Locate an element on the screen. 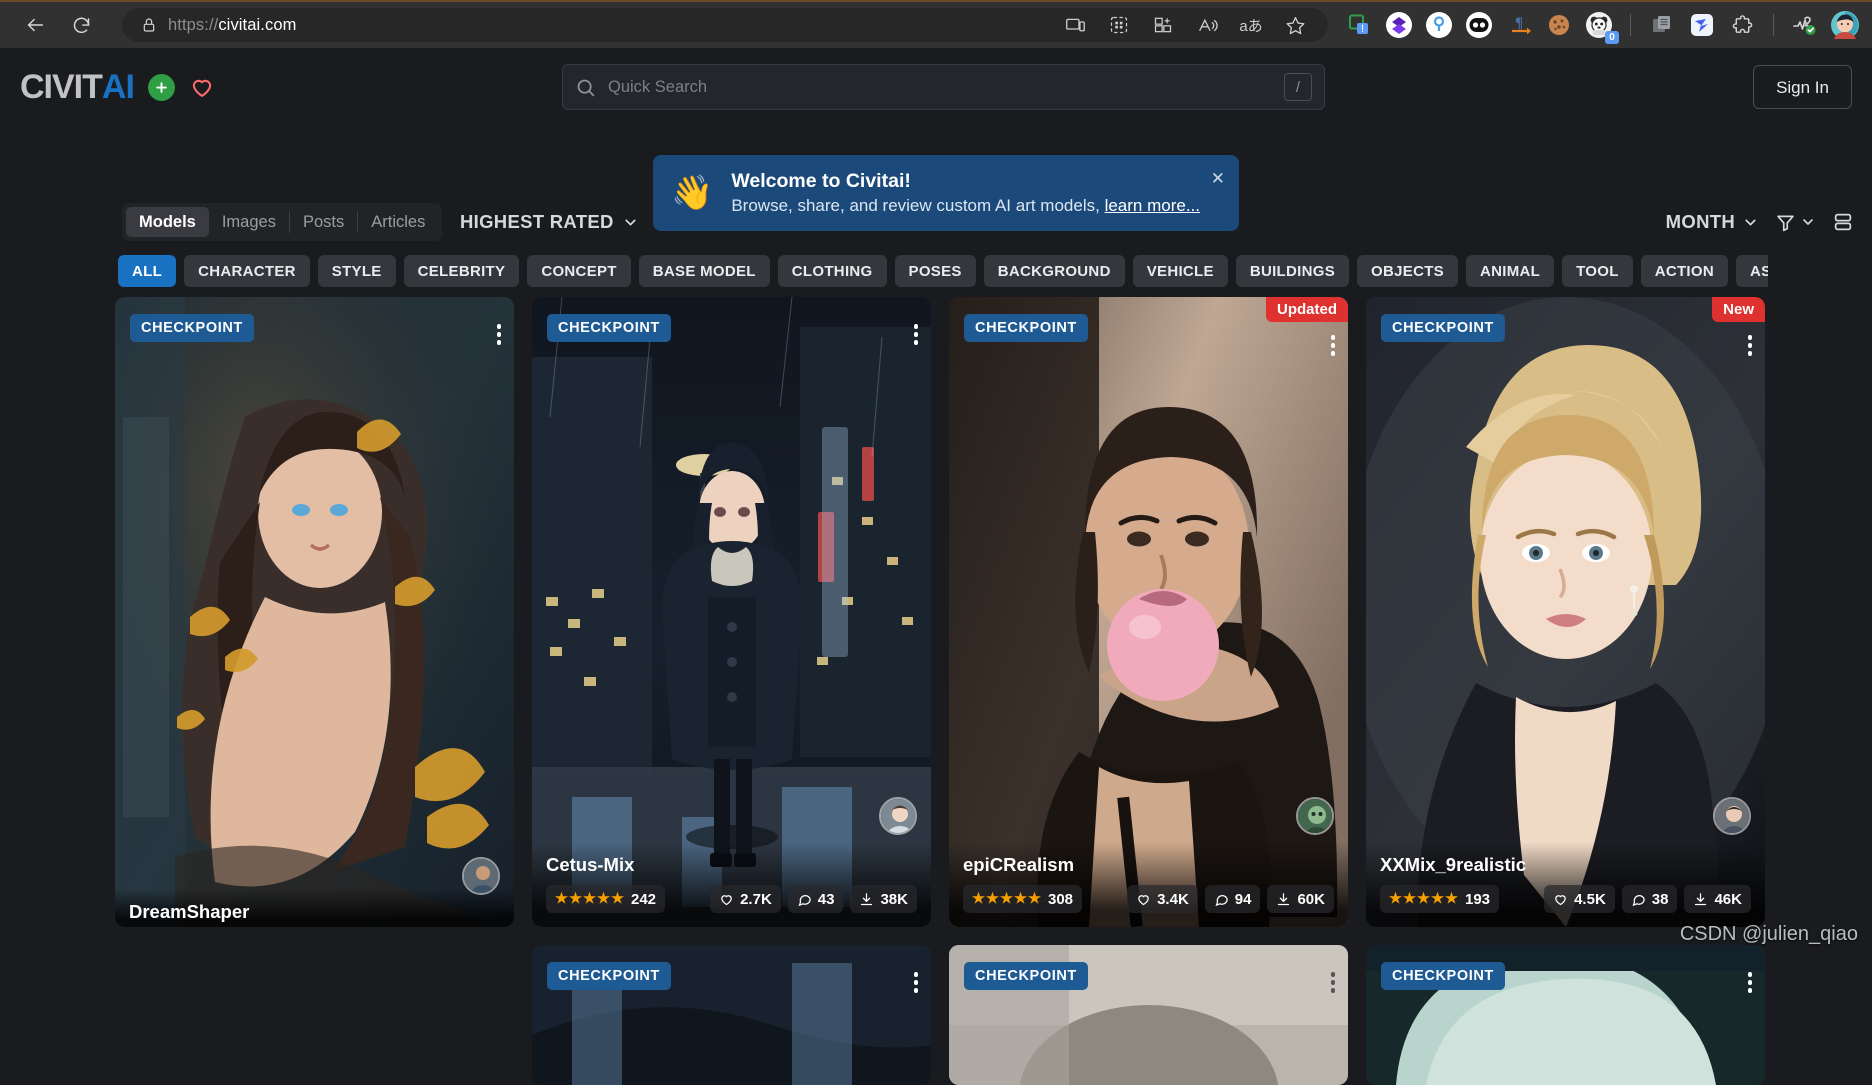 The height and width of the screenshot is (1085, 1872). model-card: CHECKPOINT Cetus-Mix ★★★★★ 242 2.7K 43 is located at coordinates (731, 612).